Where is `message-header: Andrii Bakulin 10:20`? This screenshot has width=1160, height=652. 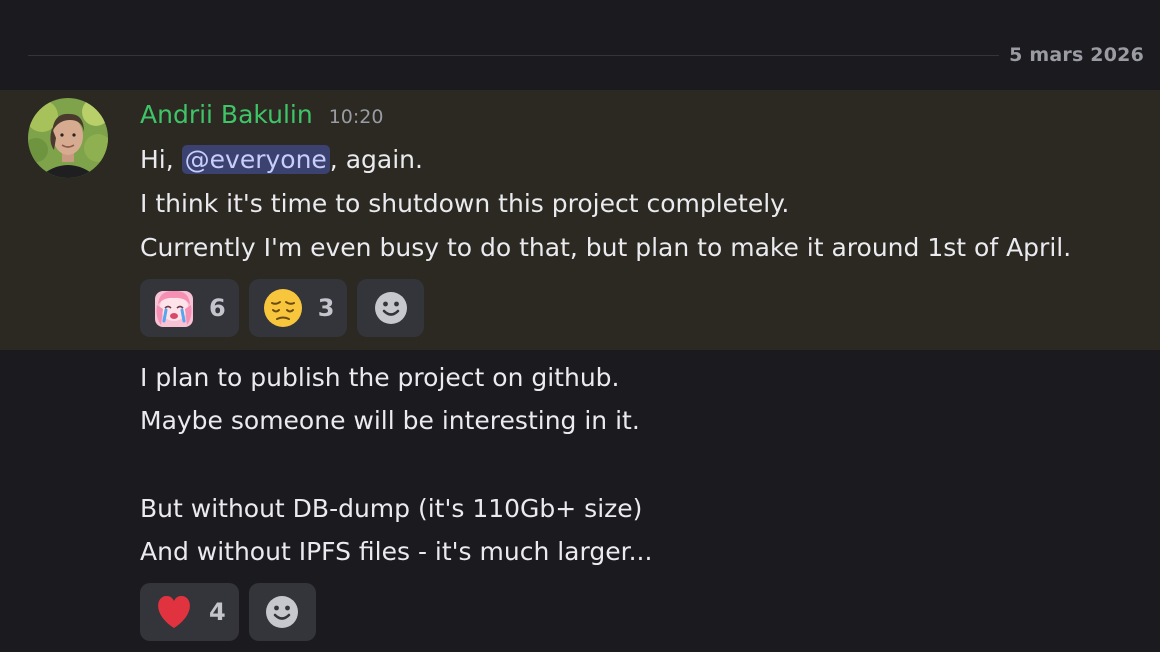
message-header: Andrii Bakulin 10:20 is located at coordinates (261, 118).